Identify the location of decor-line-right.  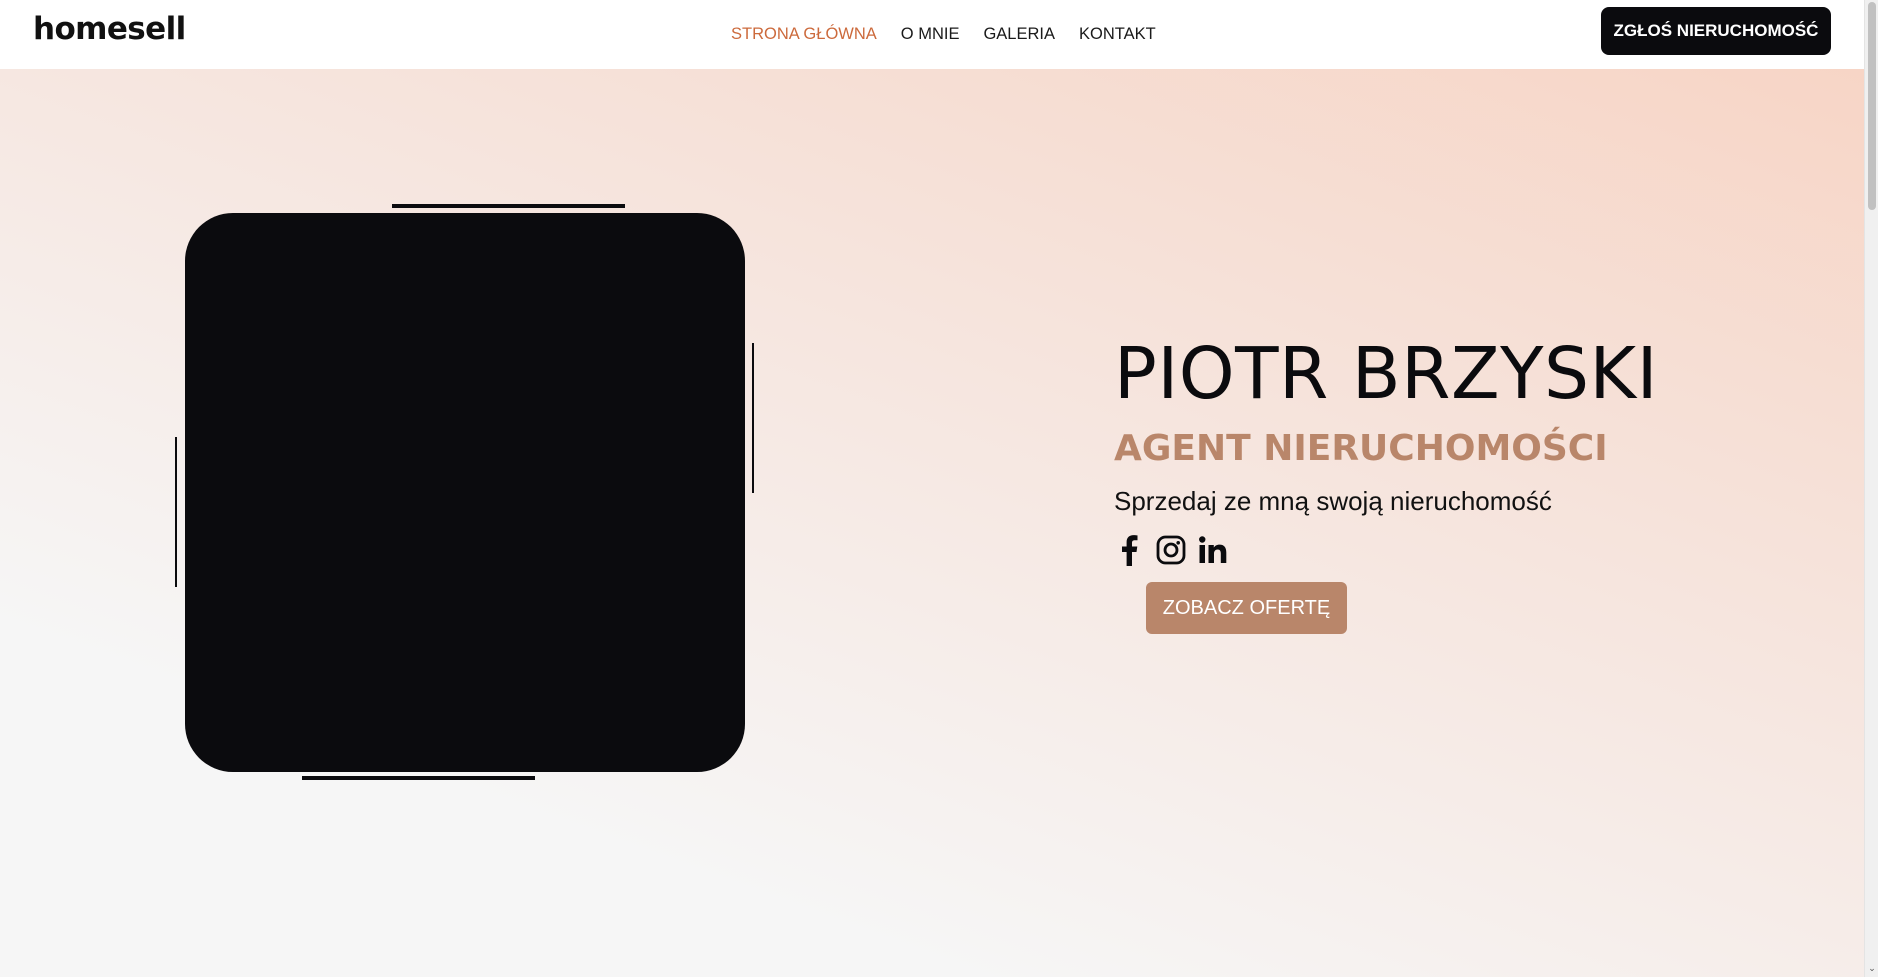
(753, 418).